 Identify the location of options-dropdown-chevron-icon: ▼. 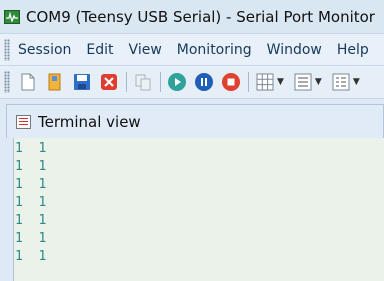
(356, 82).